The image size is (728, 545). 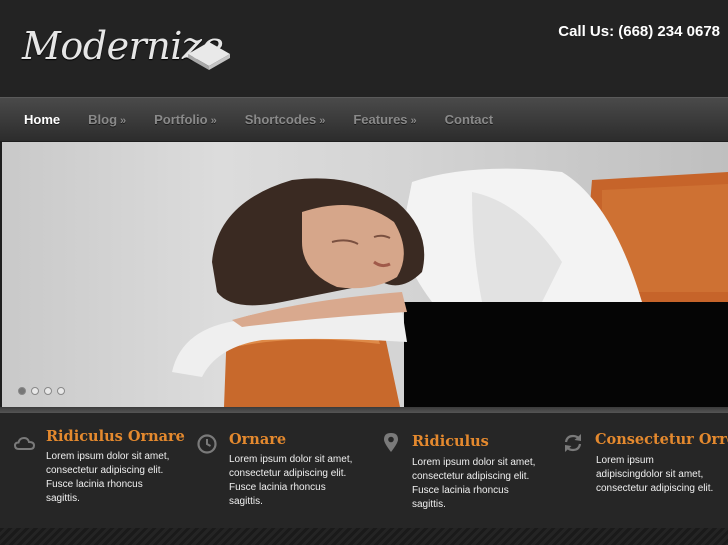 I want to click on nav-item-label: Contact, so click(x=469, y=119).